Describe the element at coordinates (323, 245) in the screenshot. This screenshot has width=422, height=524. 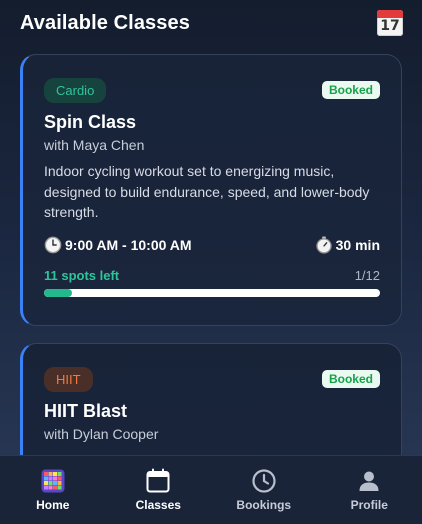
I see `stopwatch-icon` at that location.